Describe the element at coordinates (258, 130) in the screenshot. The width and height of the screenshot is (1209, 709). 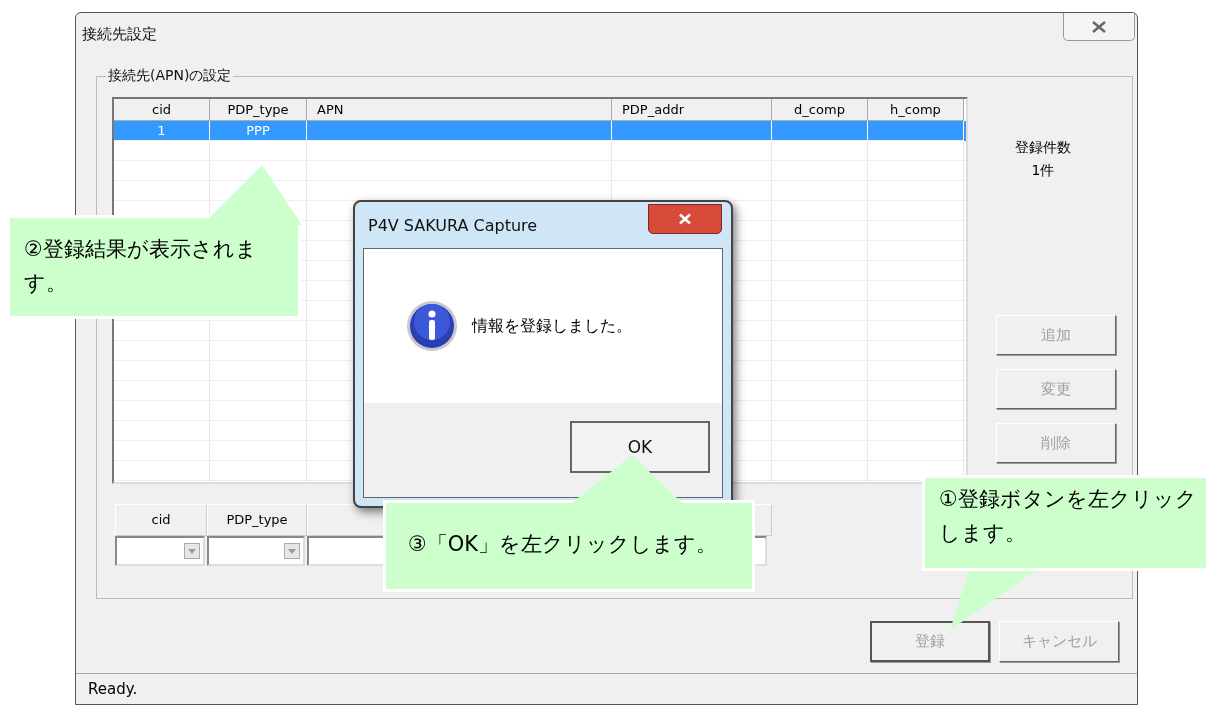
I see `table-cell: PPP` at that location.